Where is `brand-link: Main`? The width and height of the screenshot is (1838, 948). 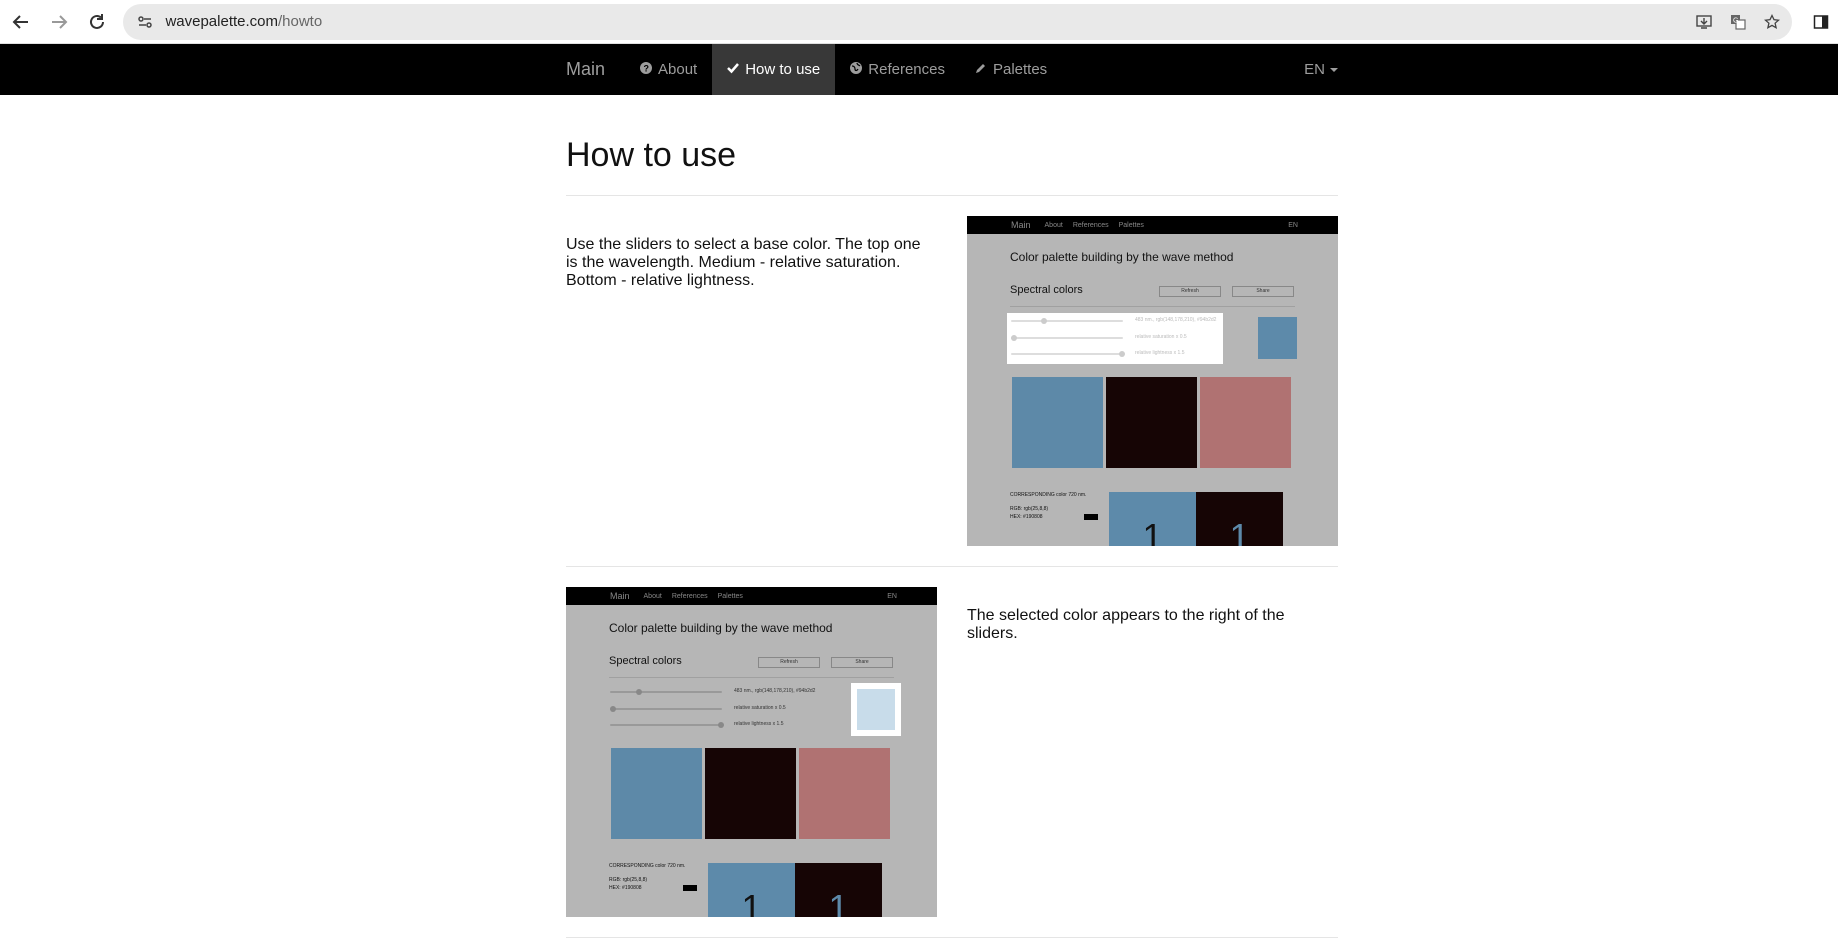
brand-link: Main is located at coordinates (585, 69).